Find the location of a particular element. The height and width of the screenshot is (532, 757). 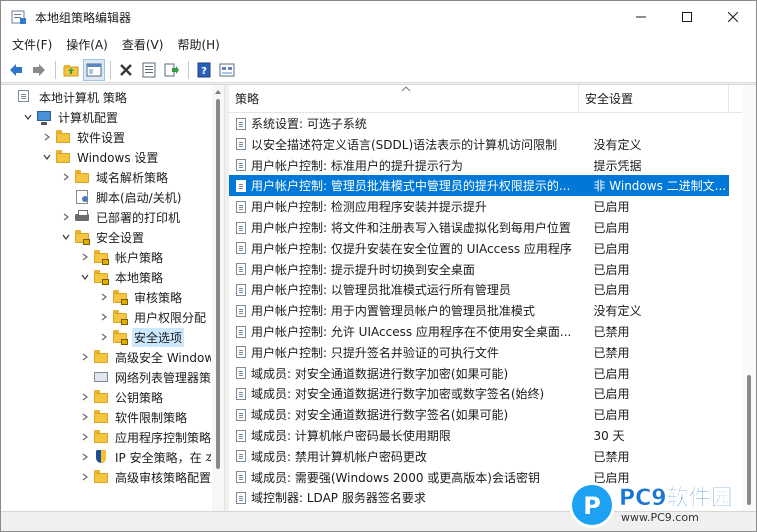

close-button is located at coordinates (733, 17).